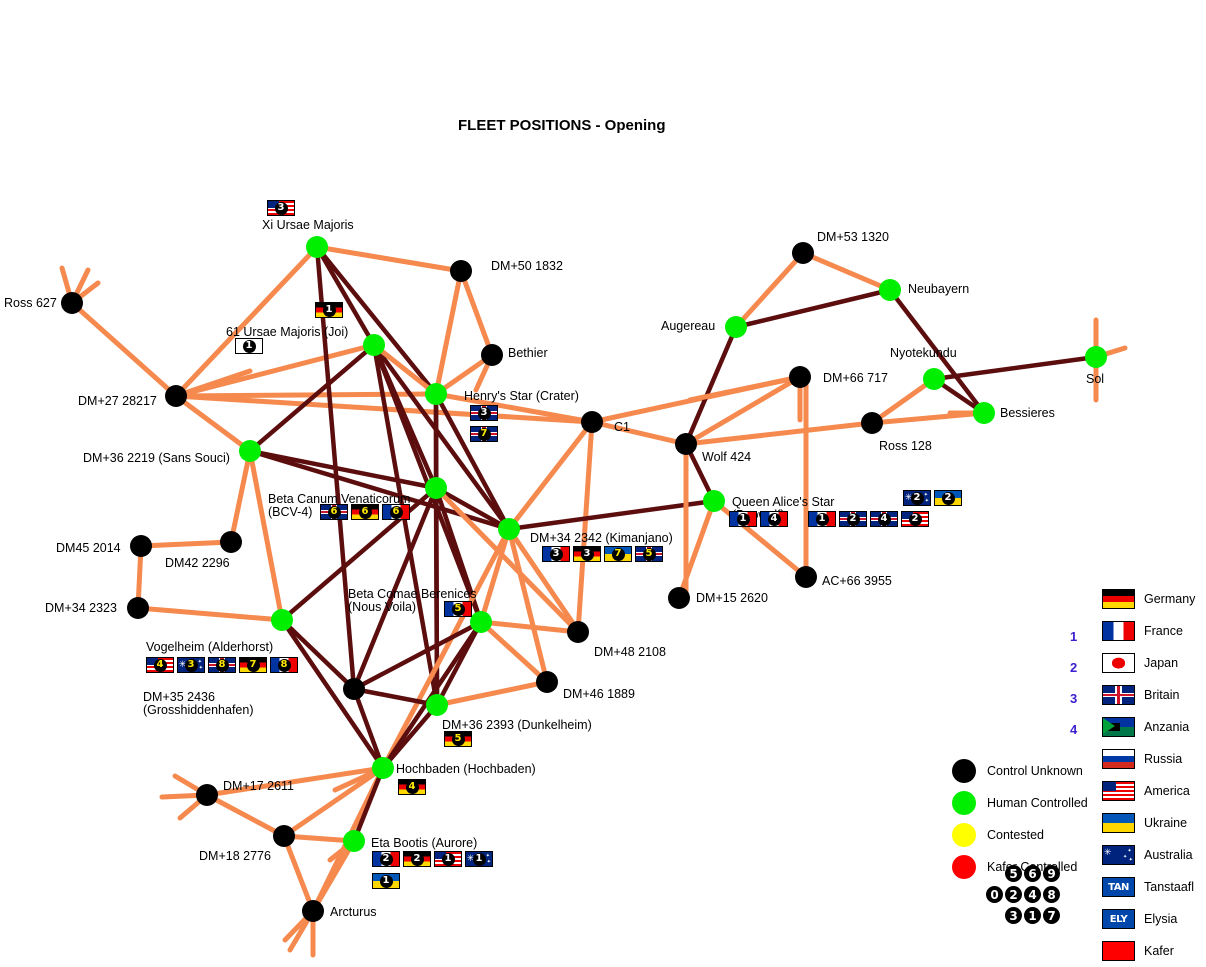  Describe the element at coordinates (934, 379) in the screenshot. I see `system-node-nyotekundu` at that location.